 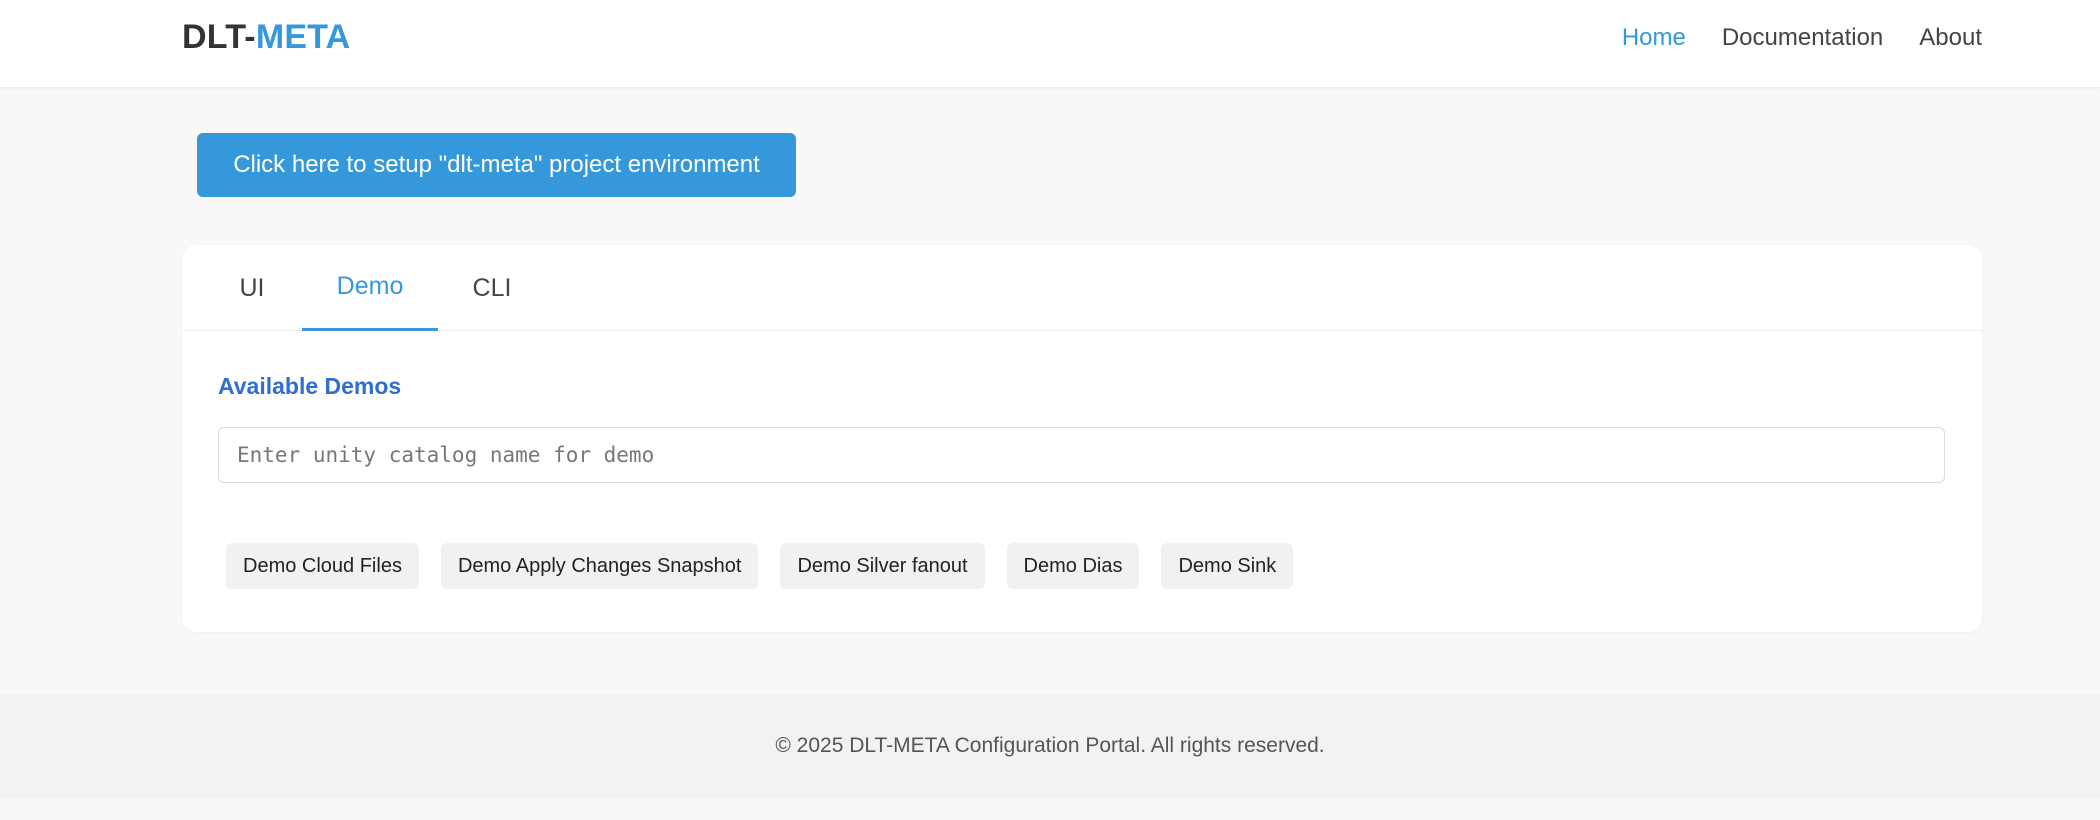 What do you see at coordinates (219, 37) in the screenshot?
I see `brand-prefix: DLT-` at bounding box center [219, 37].